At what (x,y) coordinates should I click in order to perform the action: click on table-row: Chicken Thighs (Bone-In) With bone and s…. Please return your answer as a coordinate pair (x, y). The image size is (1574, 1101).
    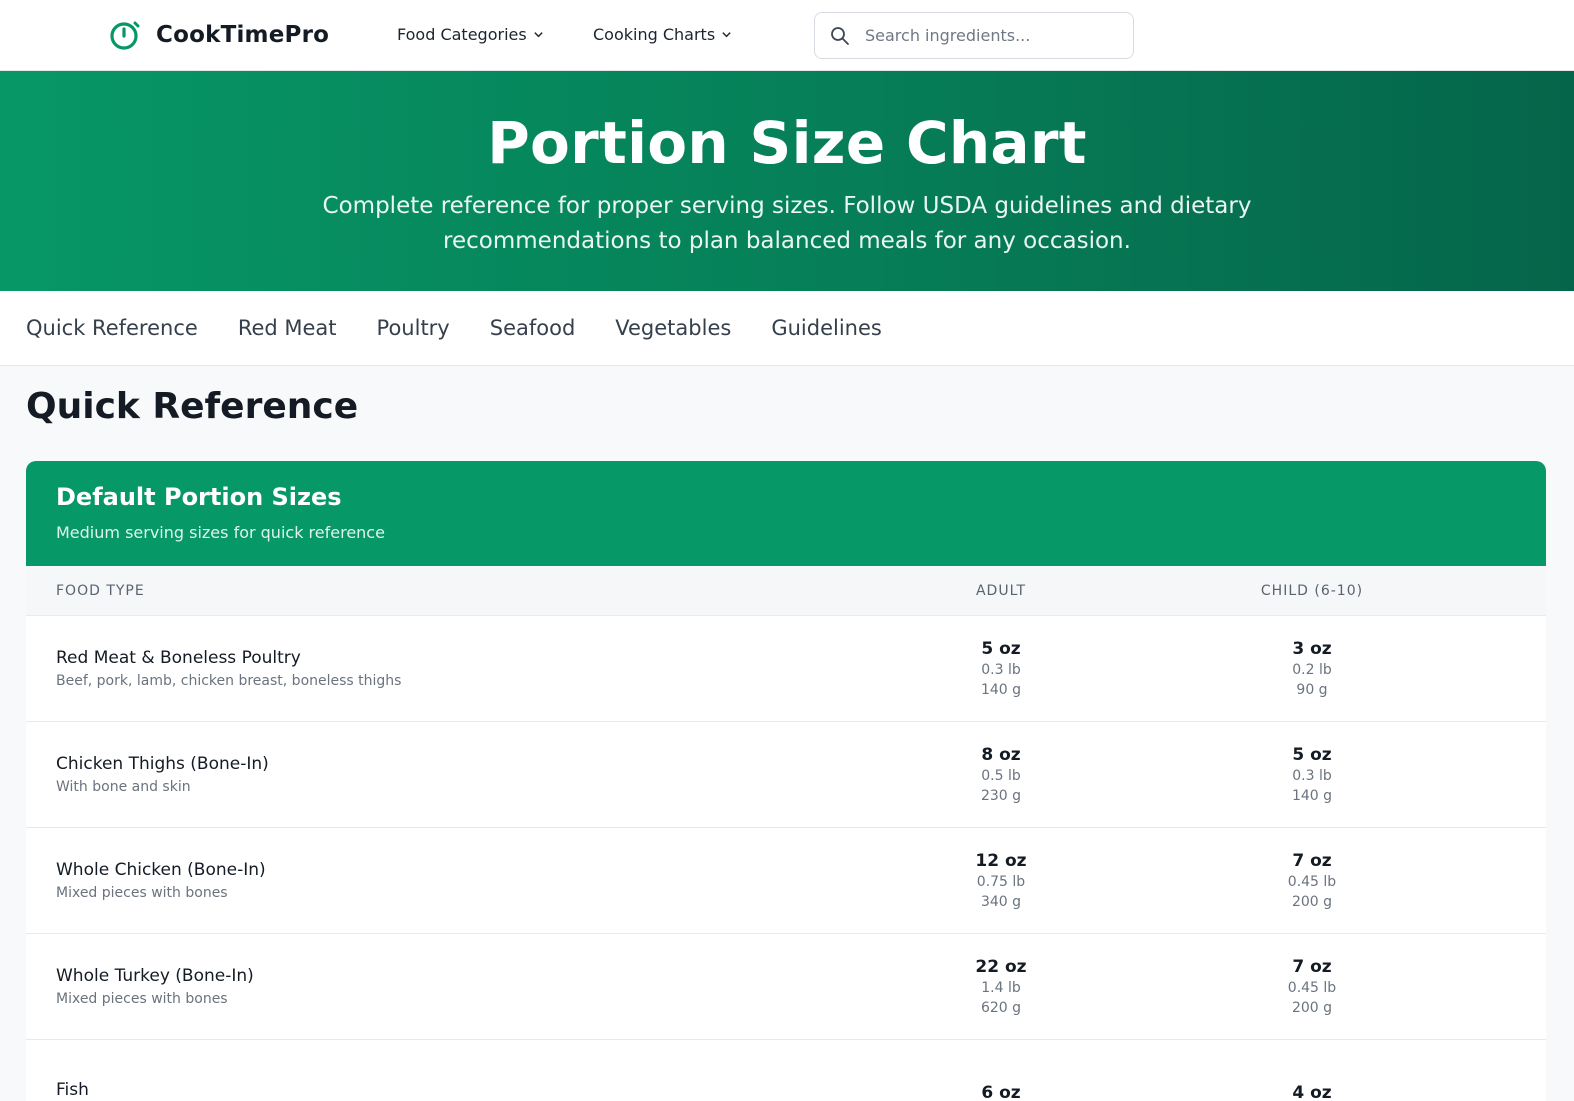
    Looking at the image, I should click on (786, 775).